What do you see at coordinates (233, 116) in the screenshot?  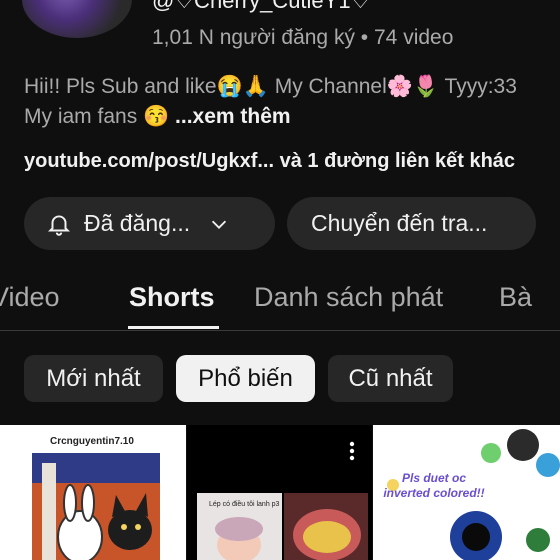 I see `show-more-link: ...xem thêm` at bounding box center [233, 116].